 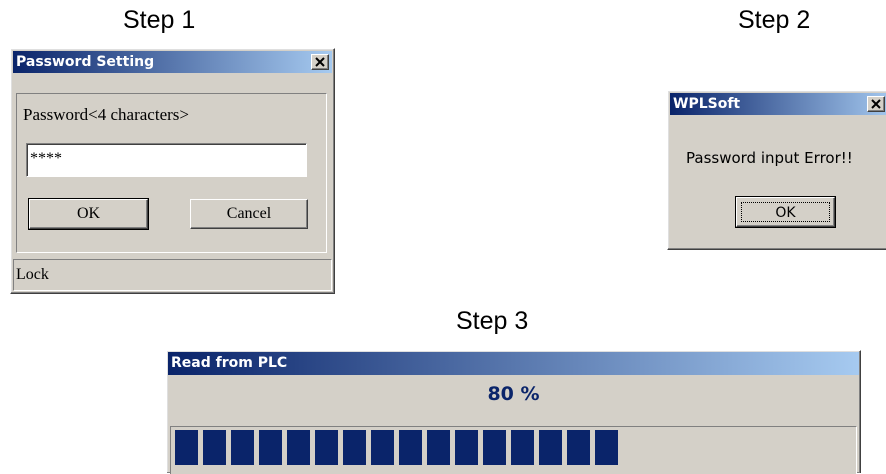 I want to click on error-dialog-title: WPLSoft, so click(x=707, y=104).